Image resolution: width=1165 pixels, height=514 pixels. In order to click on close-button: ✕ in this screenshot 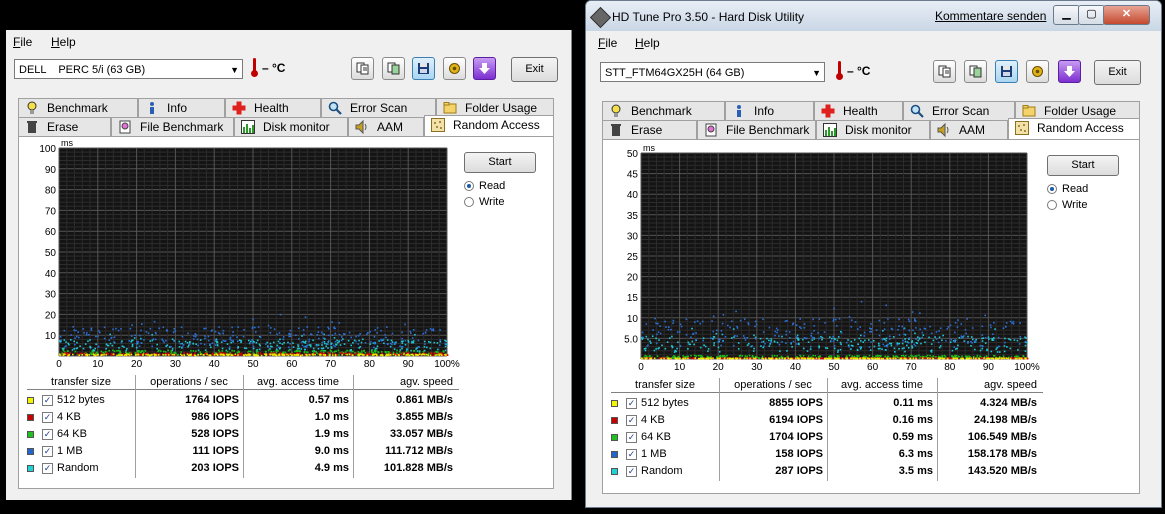, I will do `click(1126, 15)`.